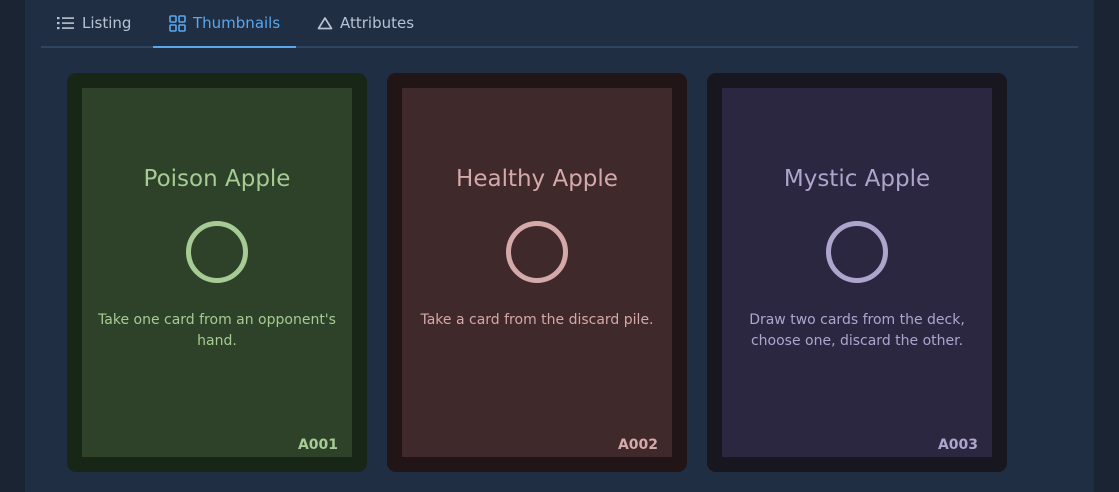  Describe the element at coordinates (217, 330) in the screenshot. I see `card-description: Take one card from an opponent's hand.` at that location.